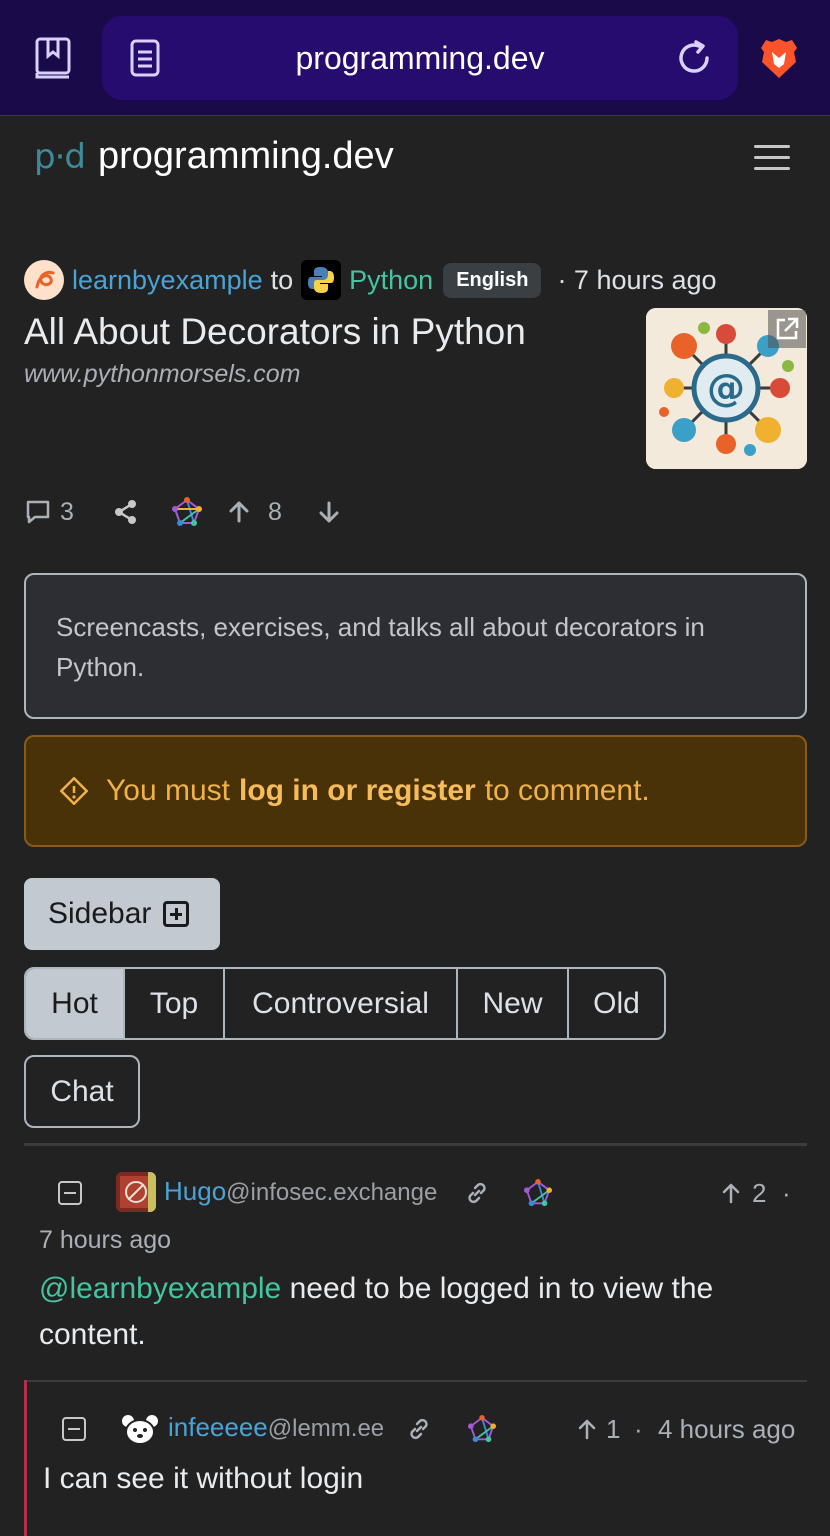 The height and width of the screenshot is (1536, 830). Describe the element at coordinates (126, 512) in the screenshot. I see `share-icon` at that location.